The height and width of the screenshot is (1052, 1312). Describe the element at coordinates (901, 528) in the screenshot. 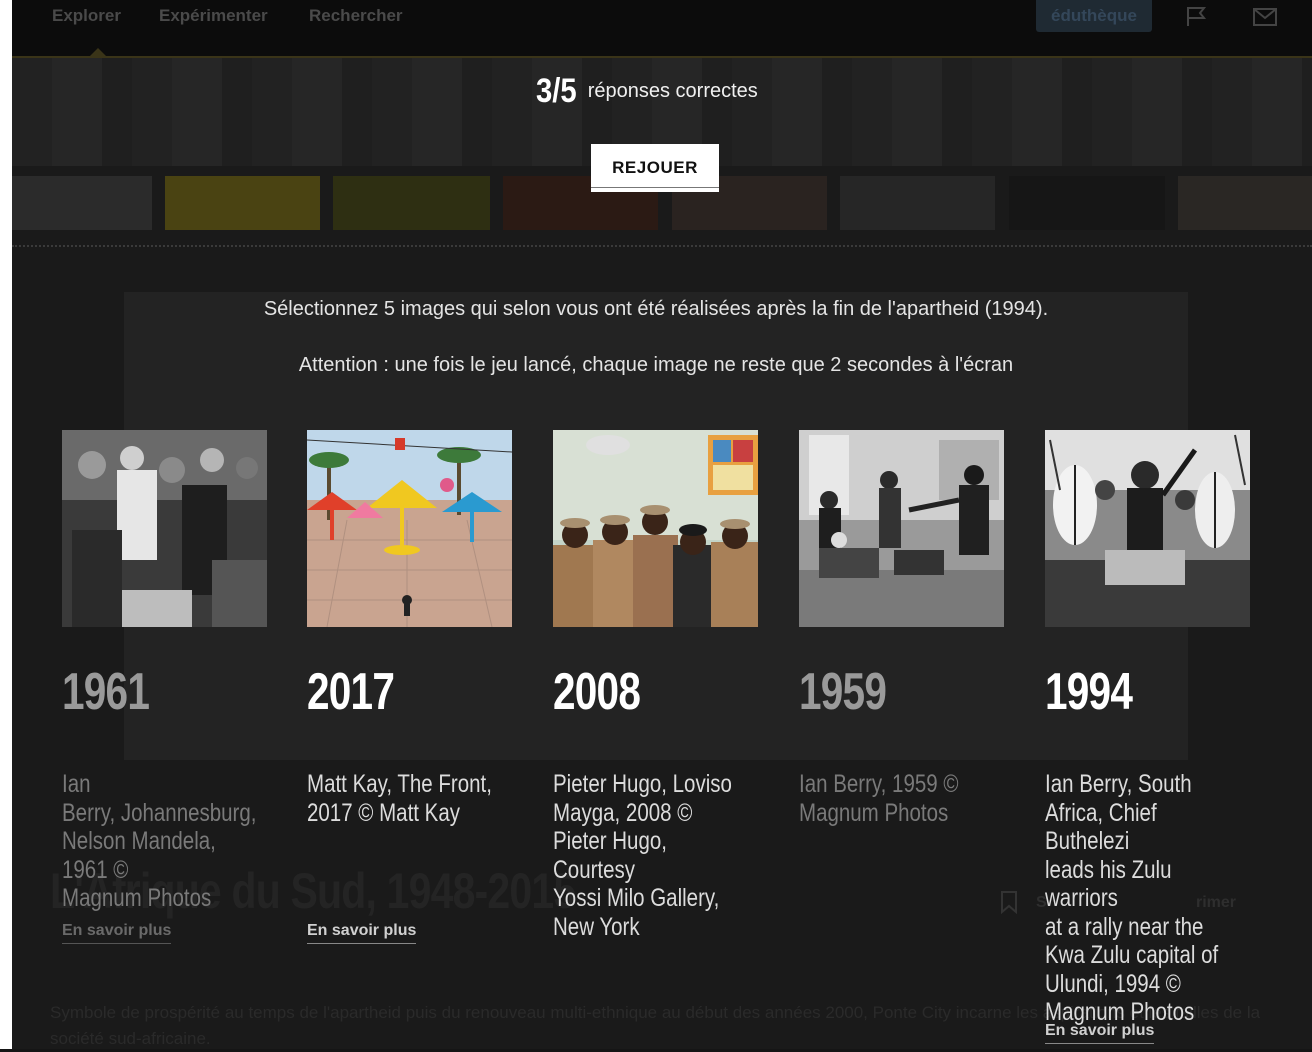

I see `photo-1959` at that location.